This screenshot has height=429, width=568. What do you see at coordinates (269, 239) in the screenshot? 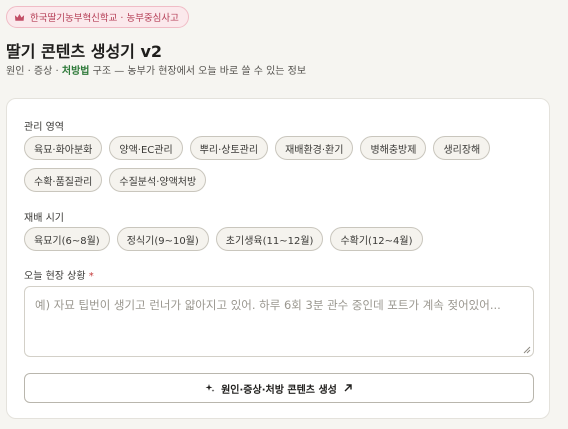
I see `season-chip-early-growth: 초기생육(11~12월)` at bounding box center [269, 239].